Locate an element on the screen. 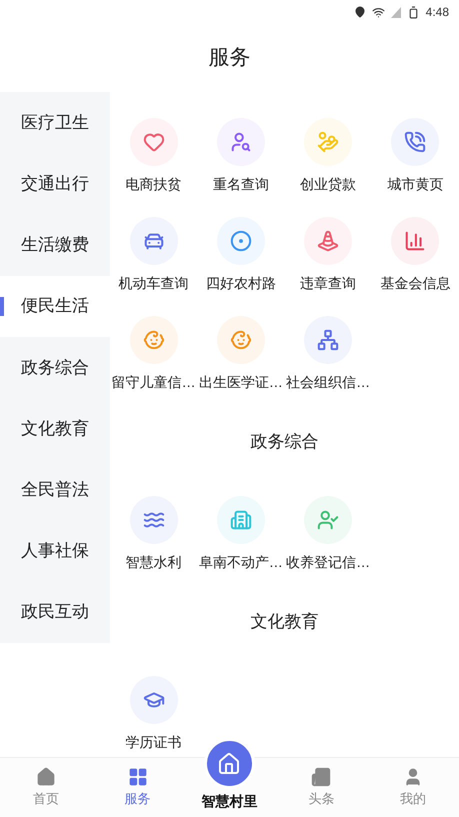 Image resolution: width=459 pixels, height=817 pixels. section-heading: 政务综合 is located at coordinates (284, 442).